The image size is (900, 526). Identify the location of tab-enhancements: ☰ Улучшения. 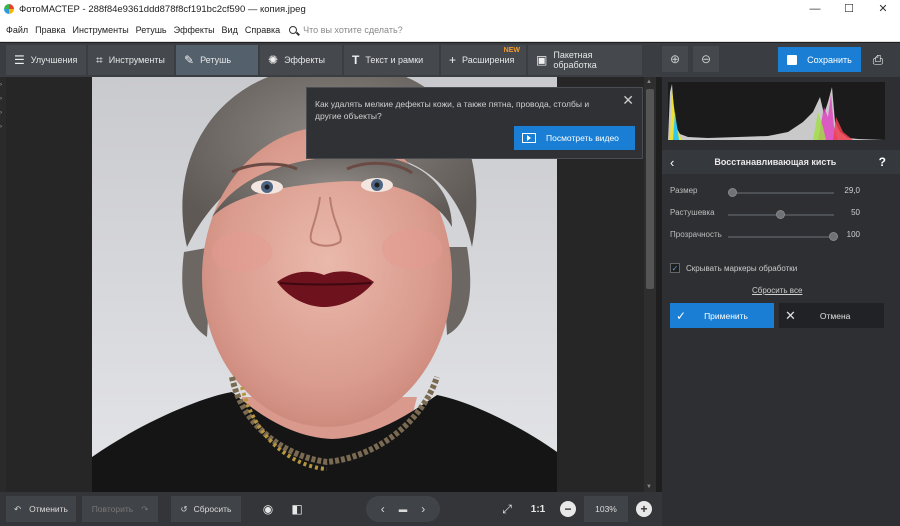
(46, 60).